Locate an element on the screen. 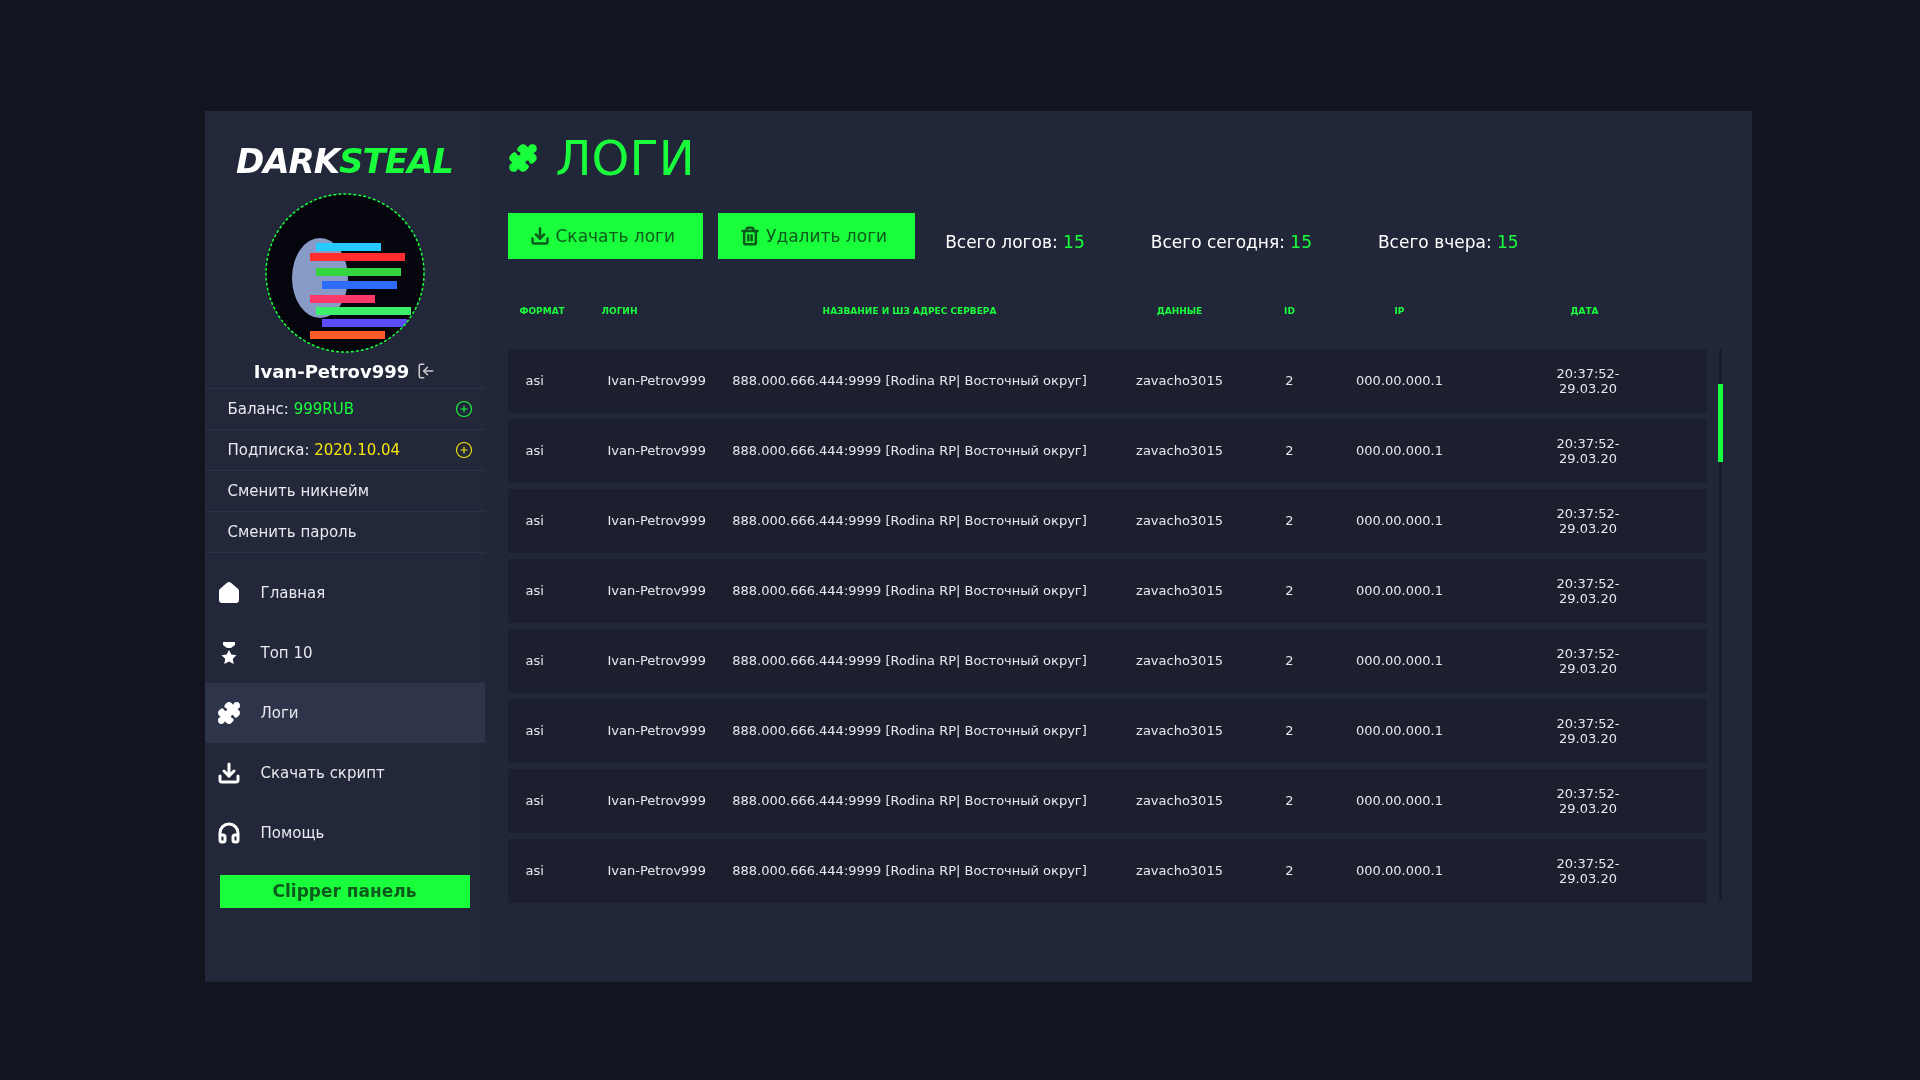  column-header: ФОРМАТ is located at coordinates (542, 310).